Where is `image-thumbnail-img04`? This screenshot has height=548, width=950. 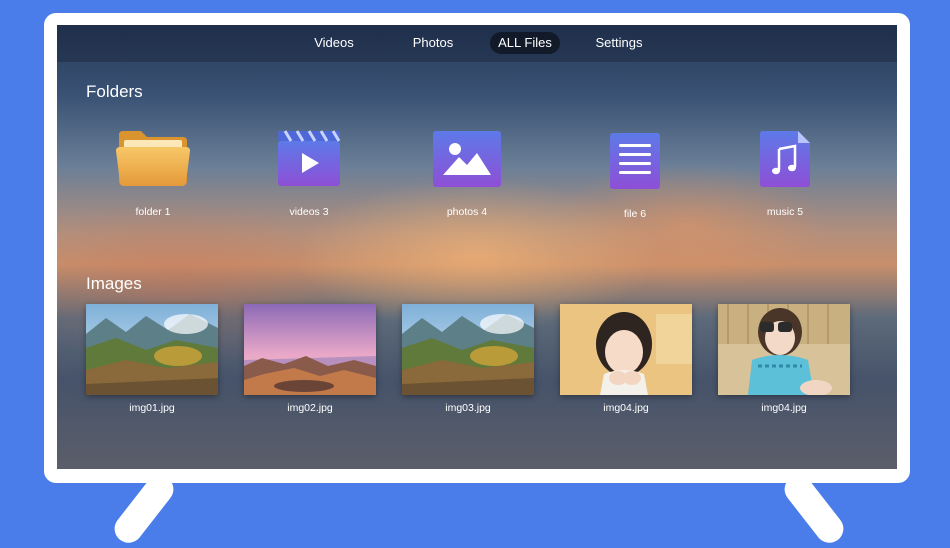
image-thumbnail-img04 is located at coordinates (626, 349).